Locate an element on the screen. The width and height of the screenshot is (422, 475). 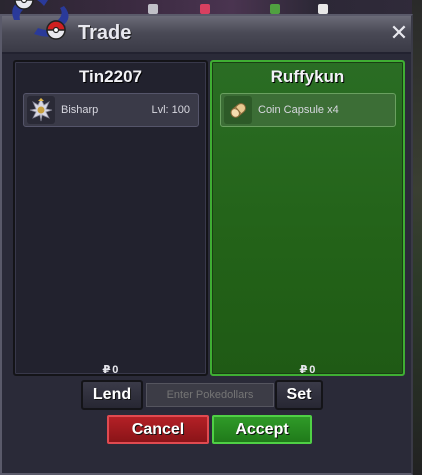
lend-button: Lend is located at coordinates (112, 395).